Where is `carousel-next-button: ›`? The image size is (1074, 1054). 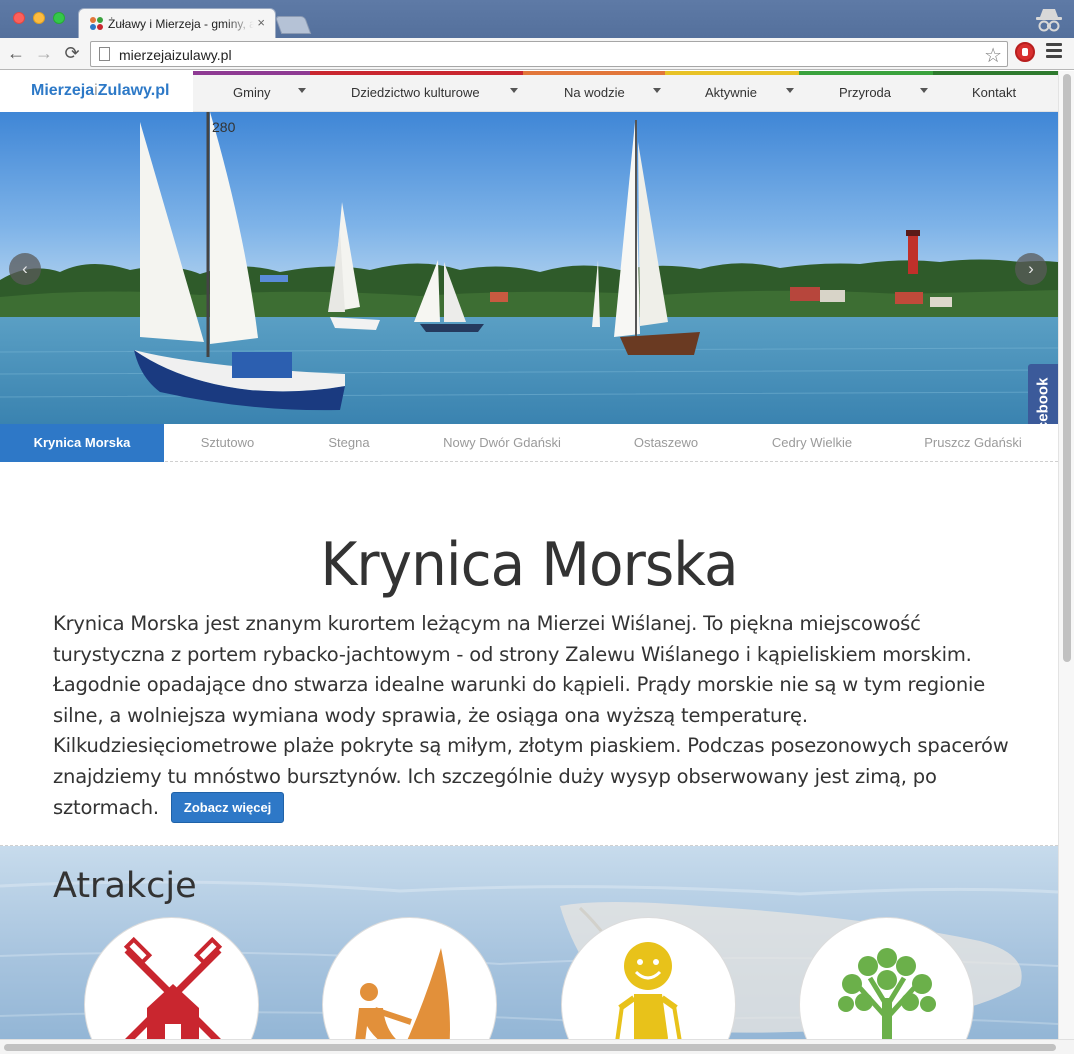
carousel-next-button: › is located at coordinates (1031, 269).